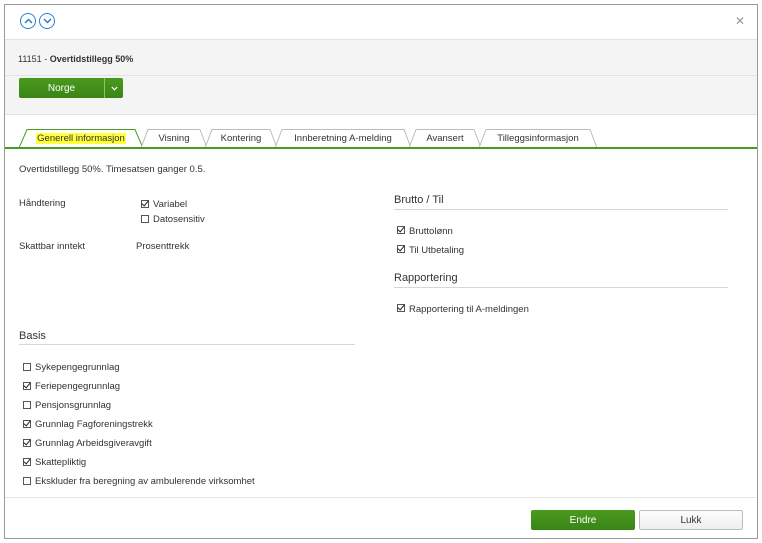 The height and width of the screenshot is (543, 762). I want to click on variabel-checkbox, so click(145, 204).